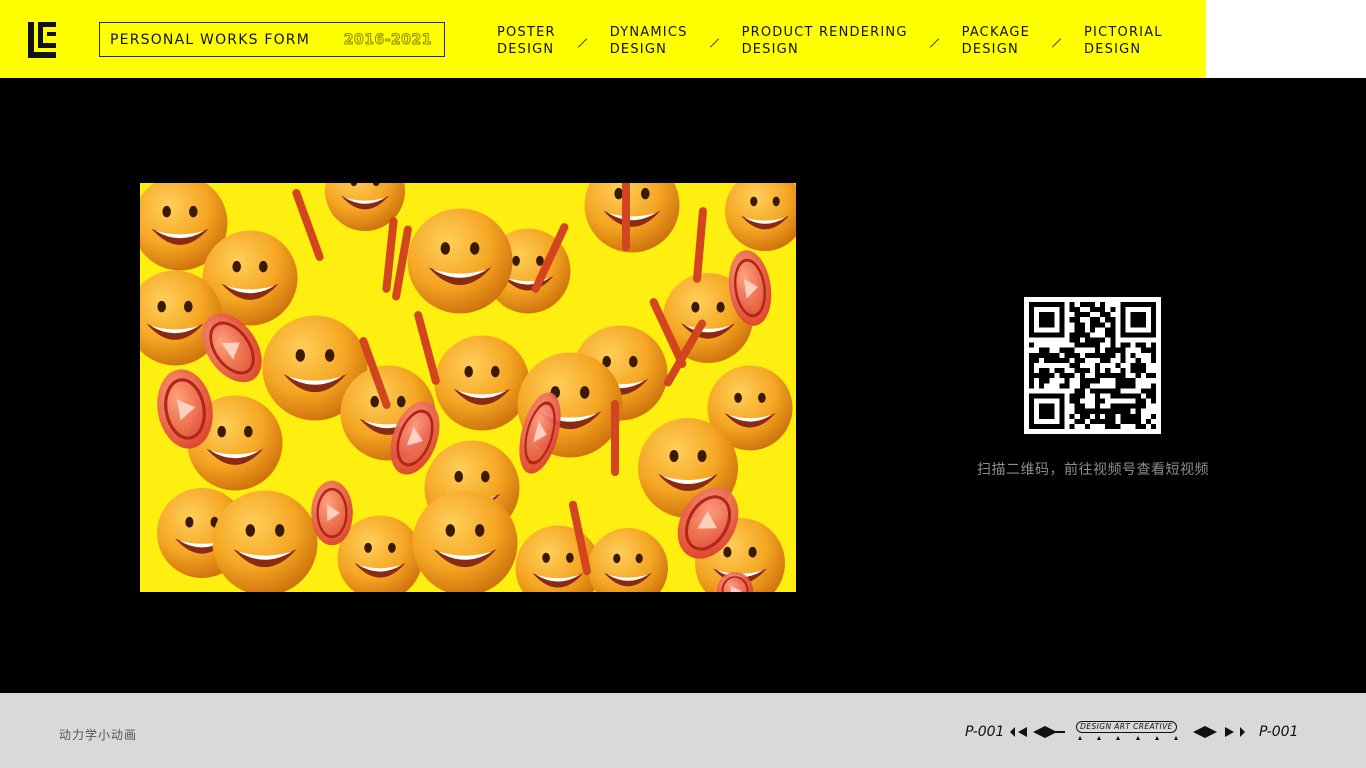  What do you see at coordinates (1128, 739) in the screenshot?
I see `badge-dots-icon` at bounding box center [1128, 739].